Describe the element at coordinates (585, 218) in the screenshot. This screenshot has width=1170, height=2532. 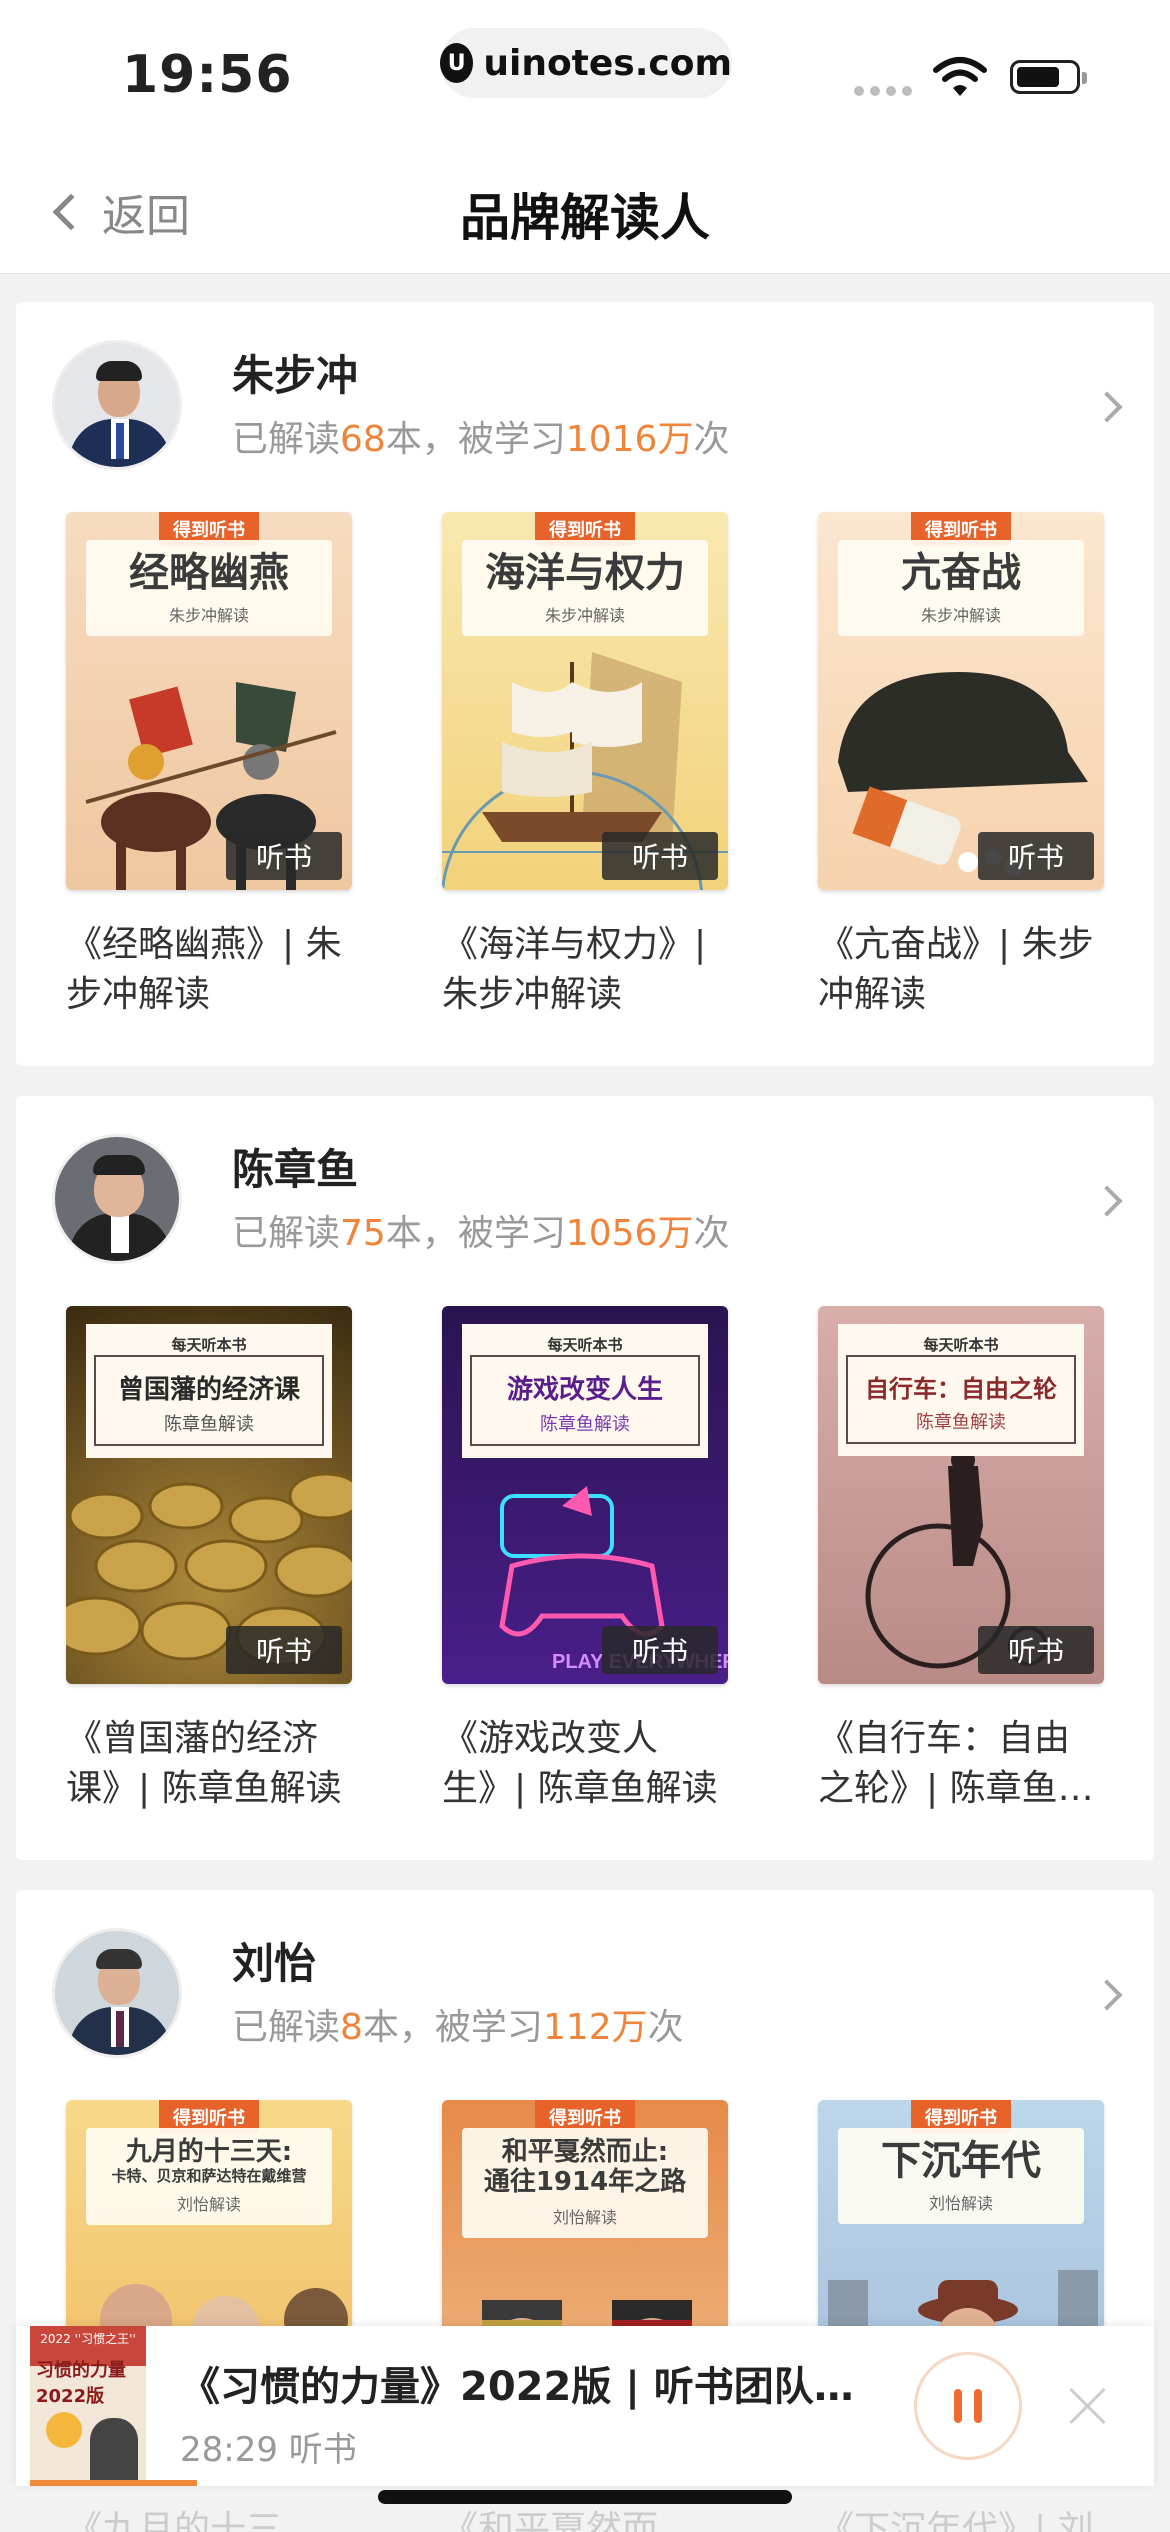
I see `page-title: 品牌解读人` at that location.